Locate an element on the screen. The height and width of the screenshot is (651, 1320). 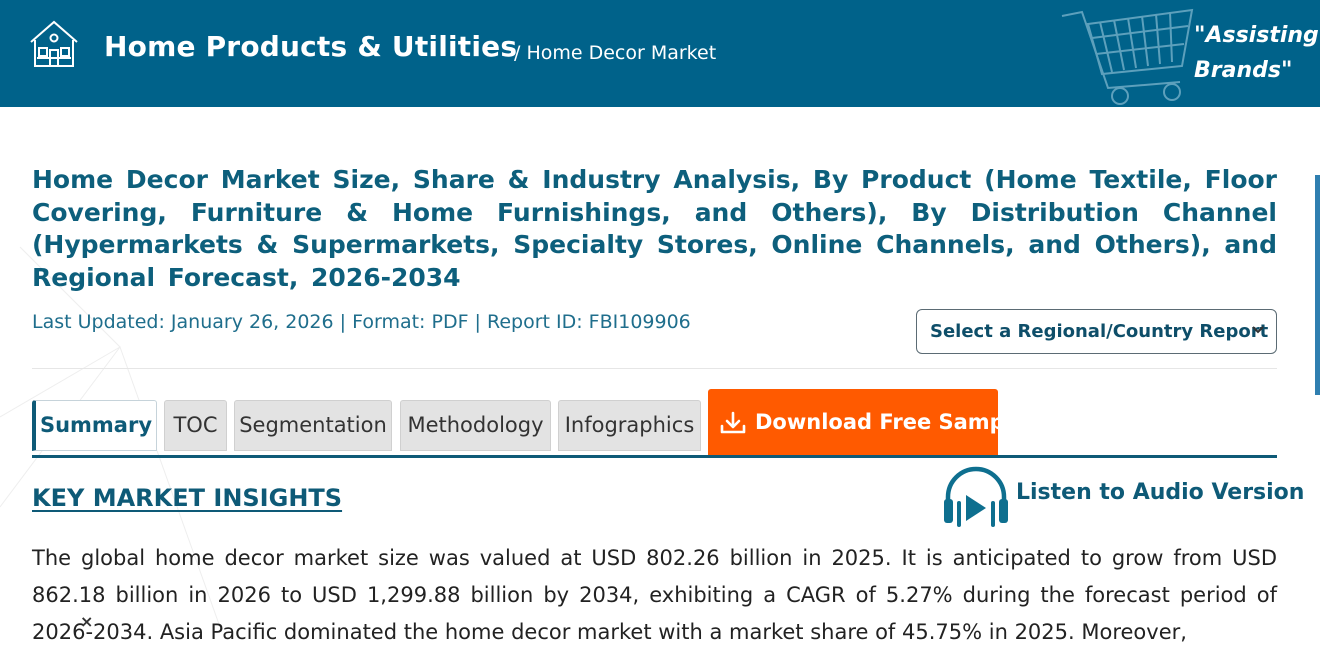
tab-infographics-label: Infographics is located at coordinates (629, 425).